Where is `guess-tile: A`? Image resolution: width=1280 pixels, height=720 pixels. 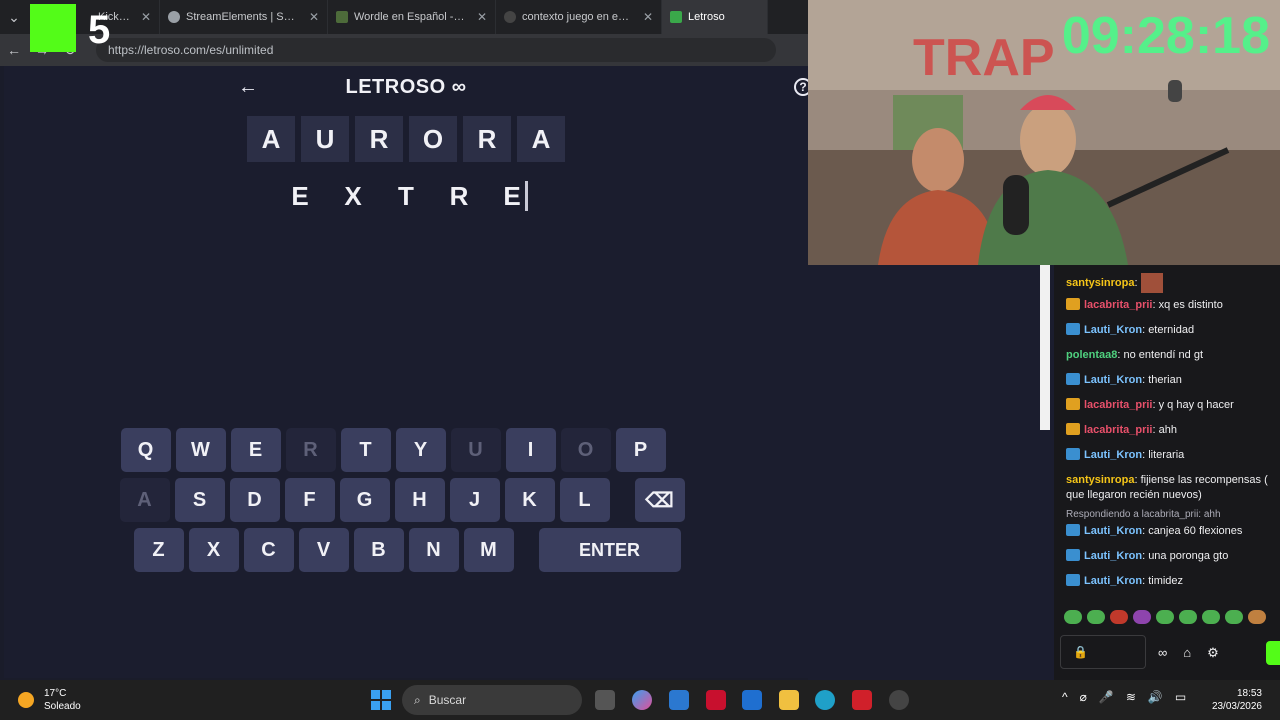
guess-tile: A is located at coordinates (271, 139).